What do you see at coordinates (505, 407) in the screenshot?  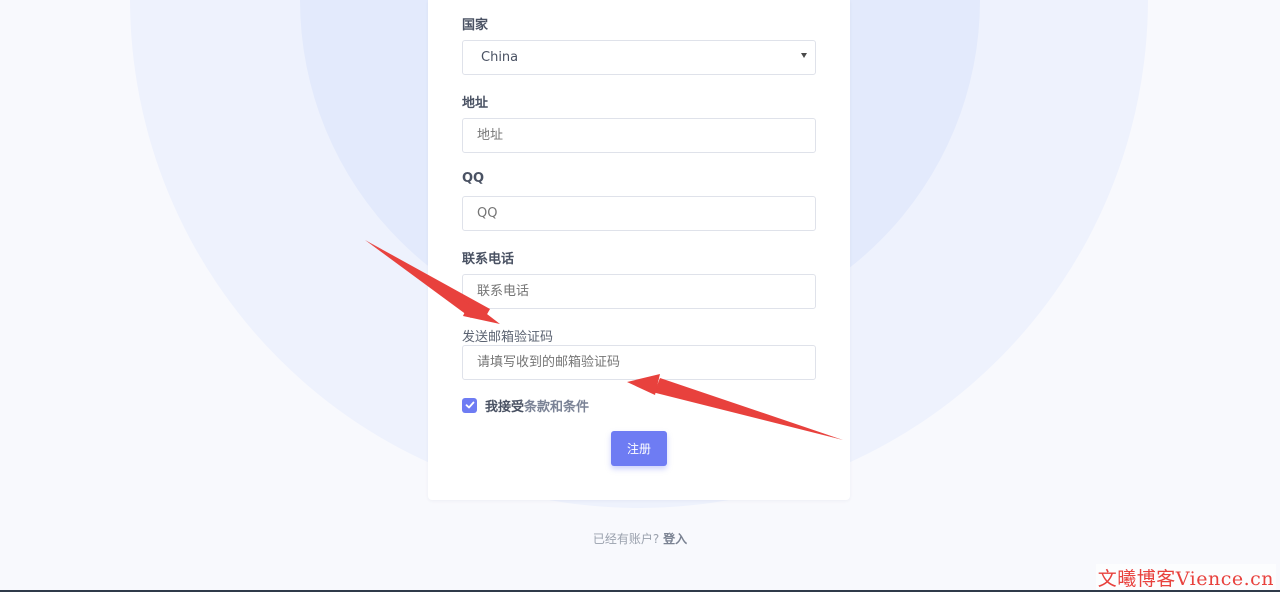 I see `accept-text: 我接受` at bounding box center [505, 407].